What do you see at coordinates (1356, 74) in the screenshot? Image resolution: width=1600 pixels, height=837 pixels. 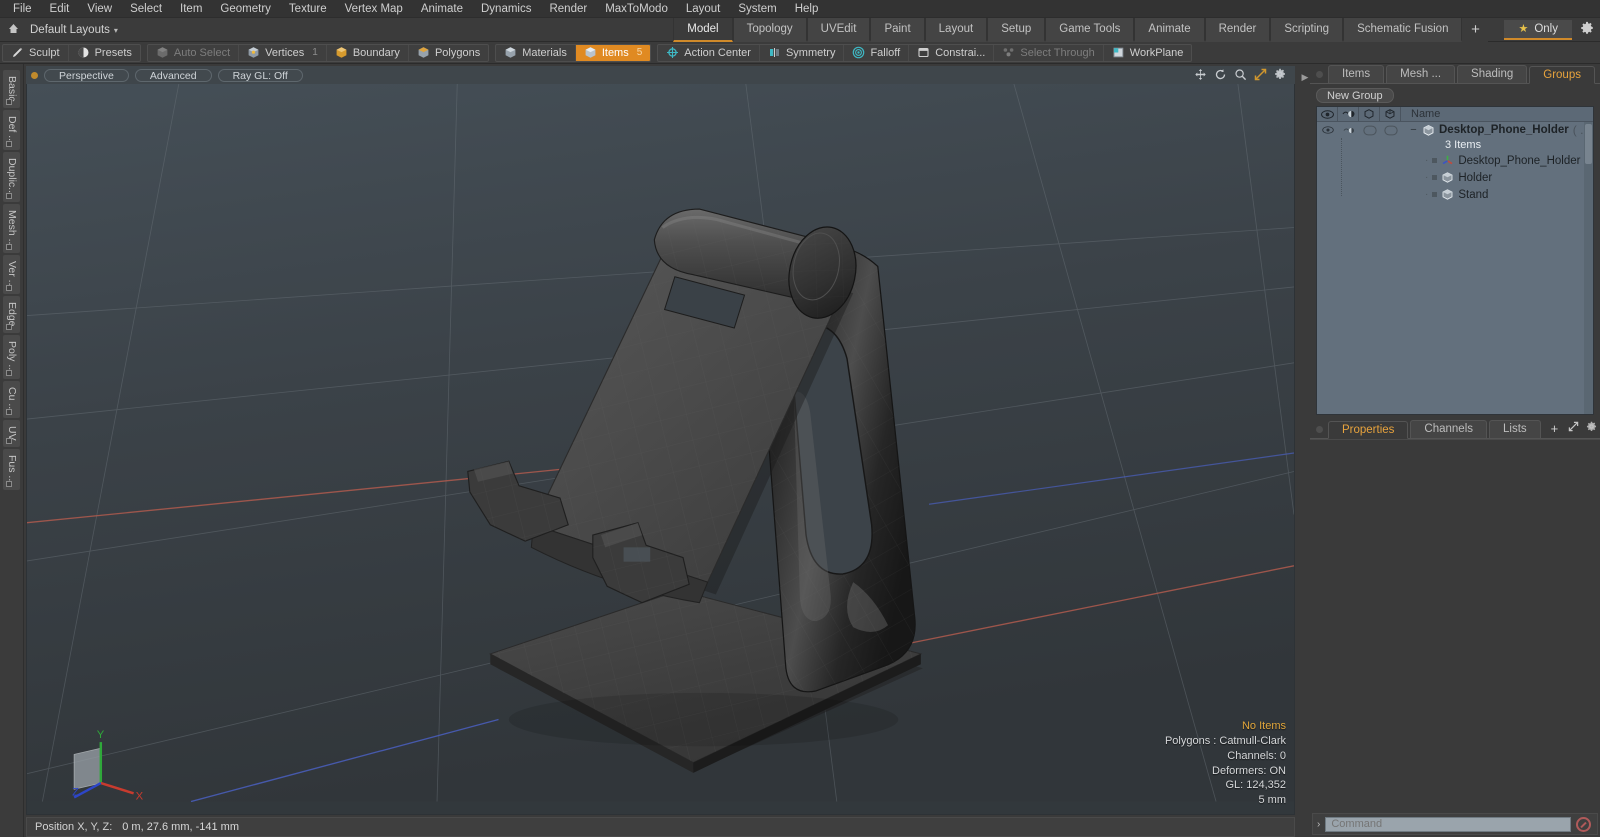 I see `tab-items: Items` at bounding box center [1356, 74].